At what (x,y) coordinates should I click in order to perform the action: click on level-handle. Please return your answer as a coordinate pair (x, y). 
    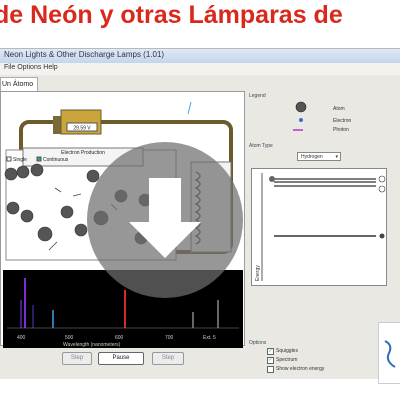
    Looking at the image, I should click on (272, 179).